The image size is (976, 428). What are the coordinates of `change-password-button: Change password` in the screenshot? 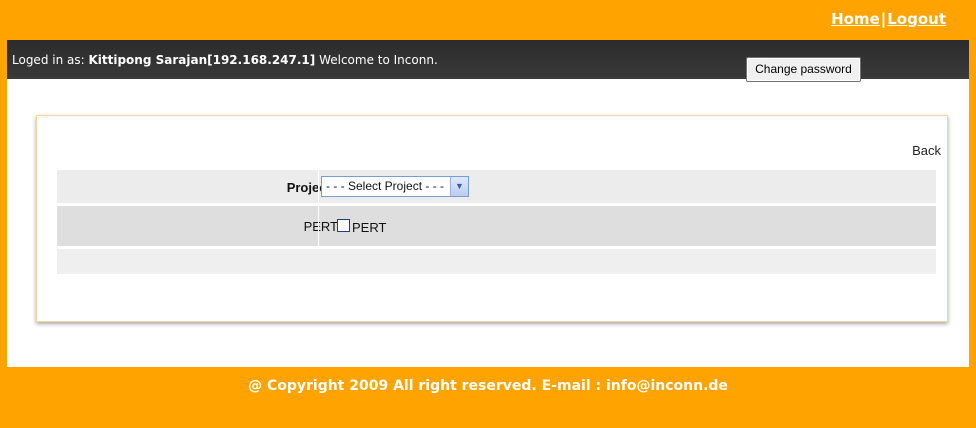 It's located at (803, 69).